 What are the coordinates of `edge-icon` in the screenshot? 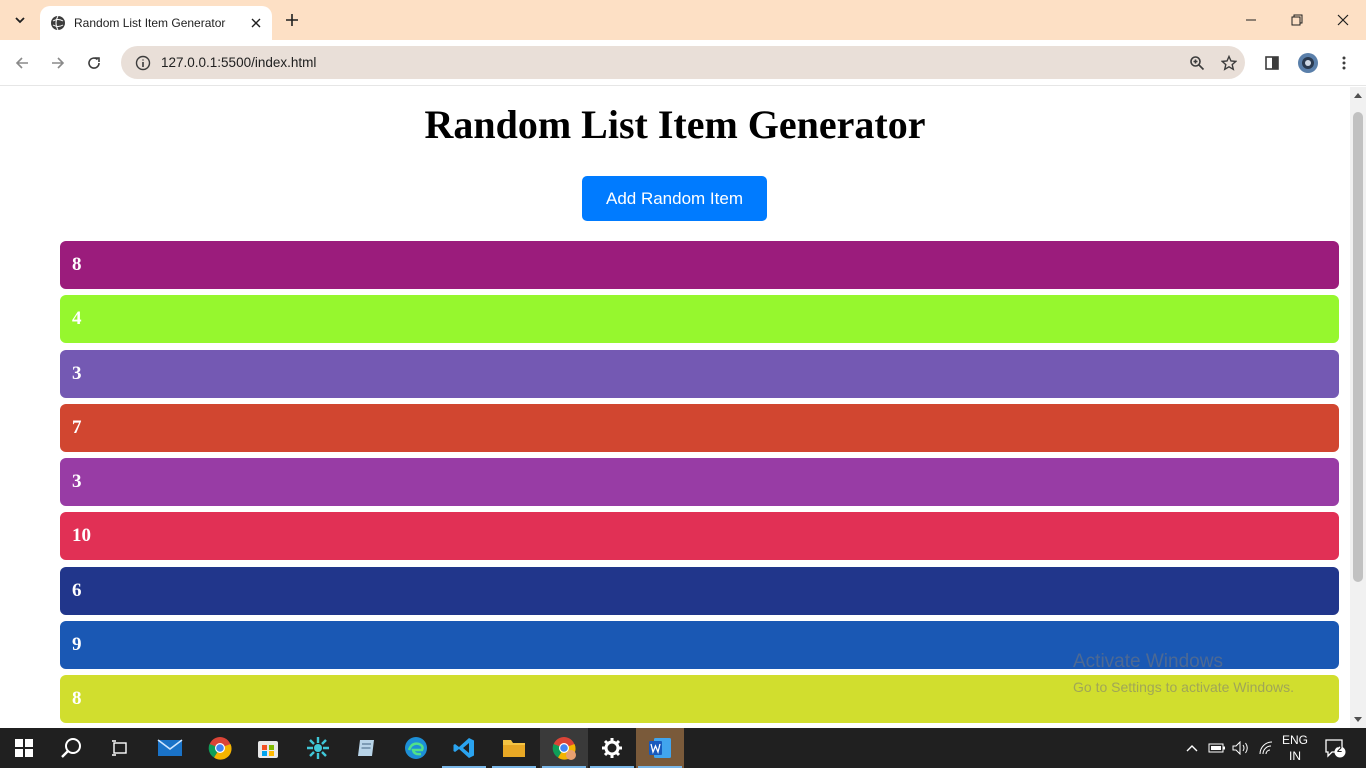 It's located at (416, 748).